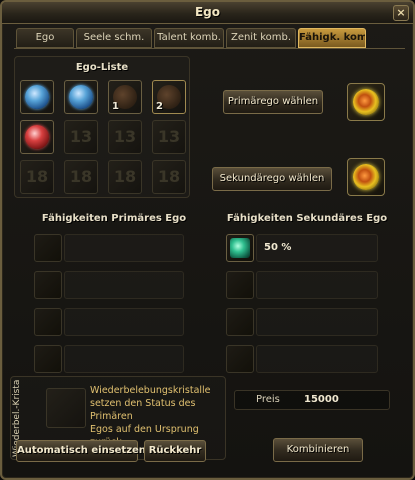  I want to click on tab-divider, so click(209, 48).